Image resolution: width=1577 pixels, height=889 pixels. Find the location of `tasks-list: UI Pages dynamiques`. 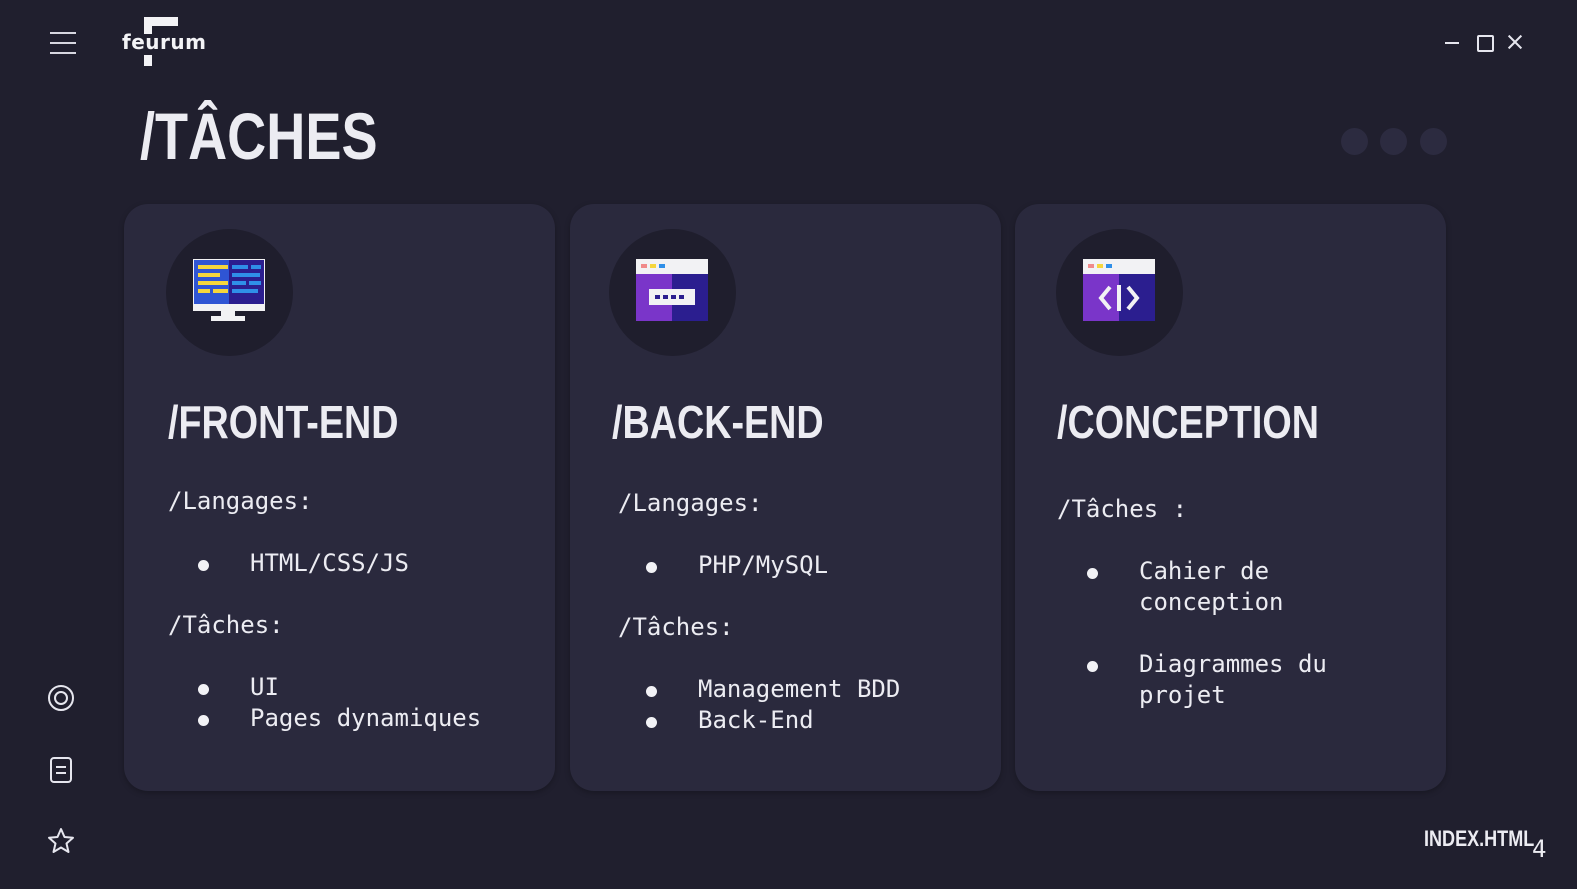

tasks-list: UI Pages dynamiques is located at coordinates (326, 703).